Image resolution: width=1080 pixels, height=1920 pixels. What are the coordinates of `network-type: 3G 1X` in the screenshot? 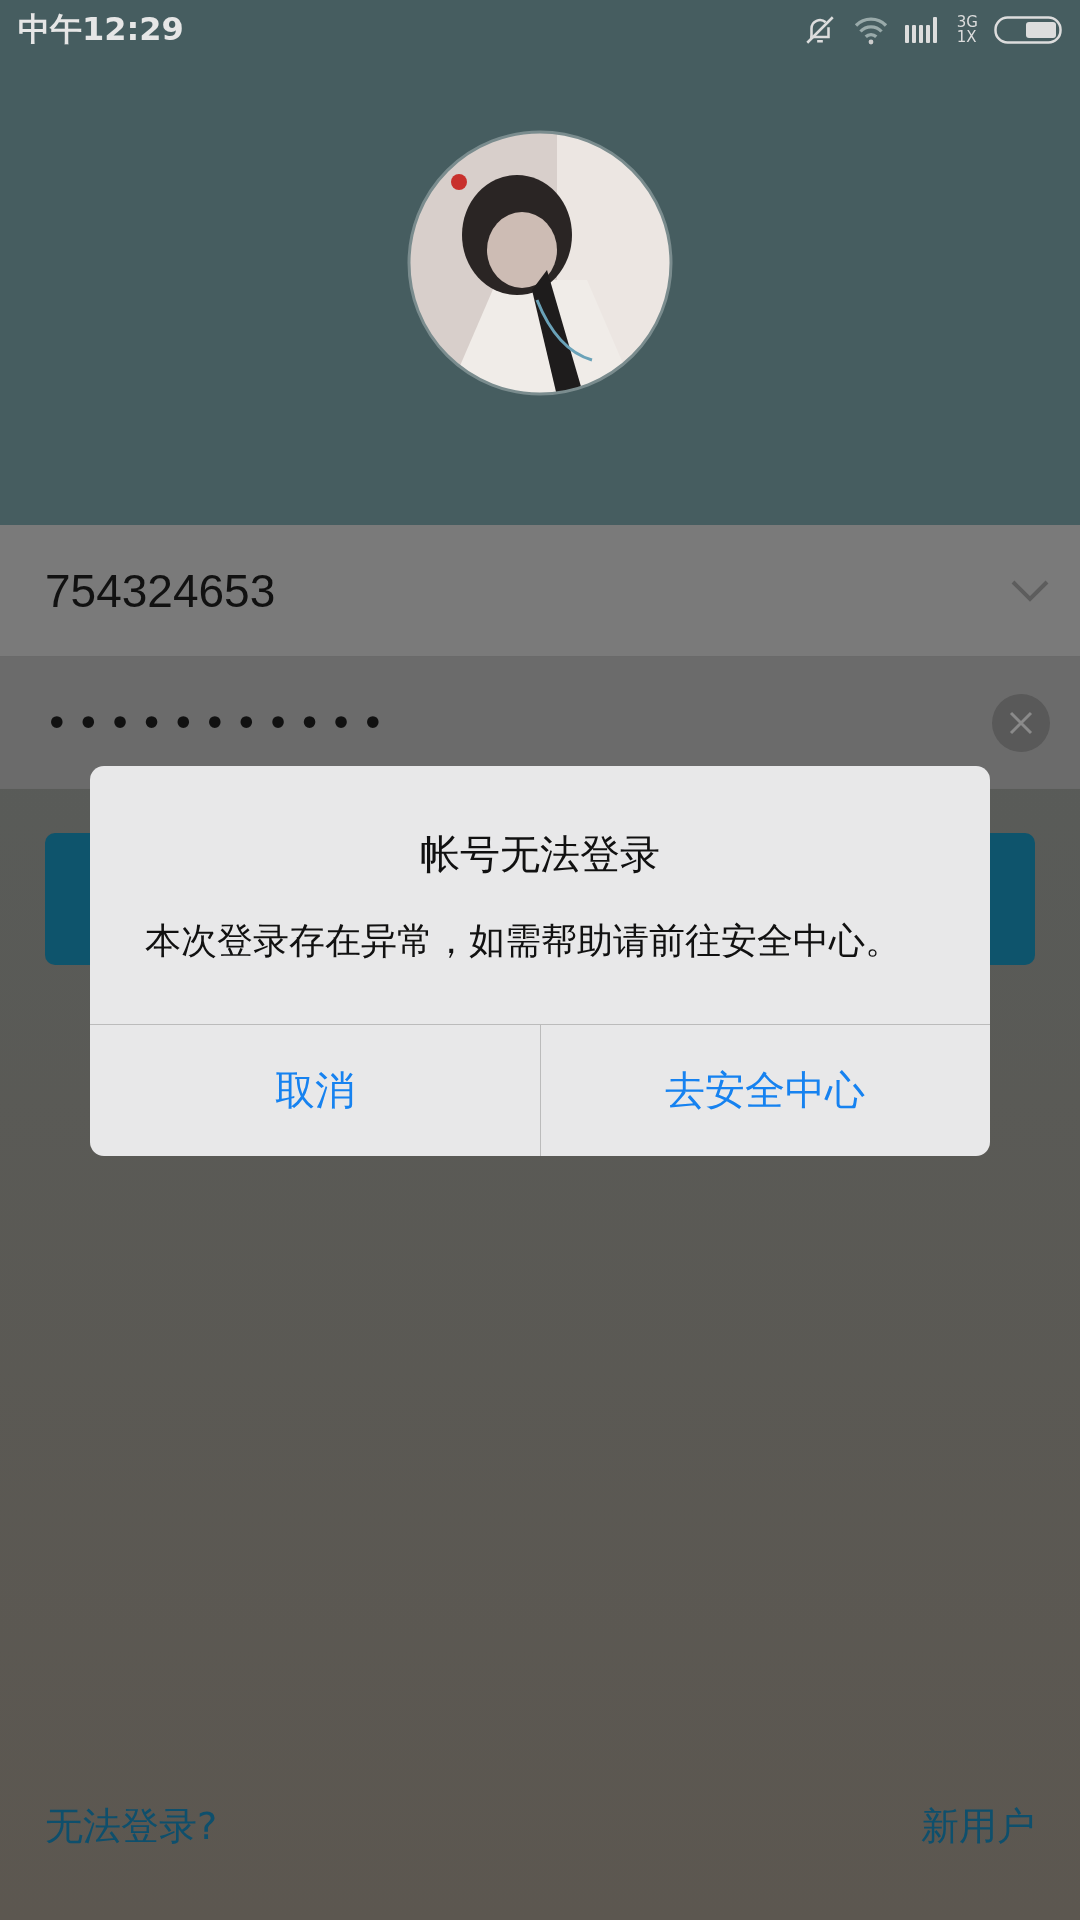 It's located at (967, 30).